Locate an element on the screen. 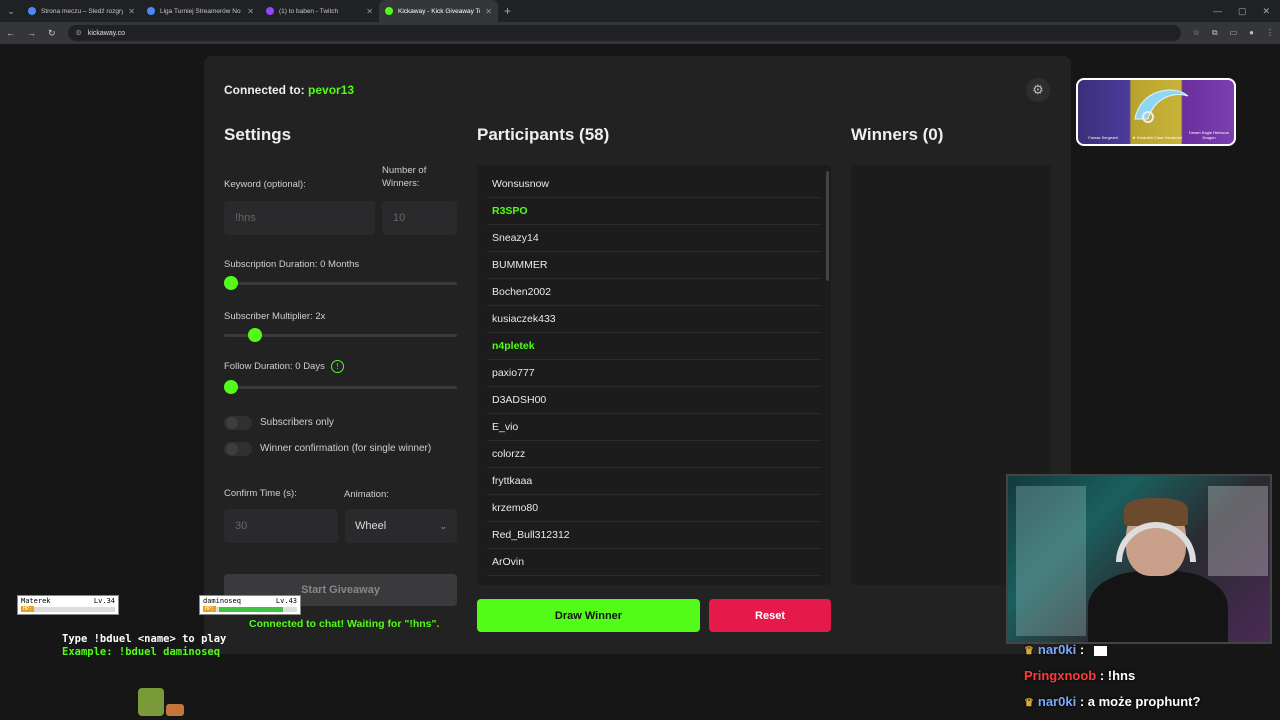  connected-username: pevor13 is located at coordinates (331, 90).